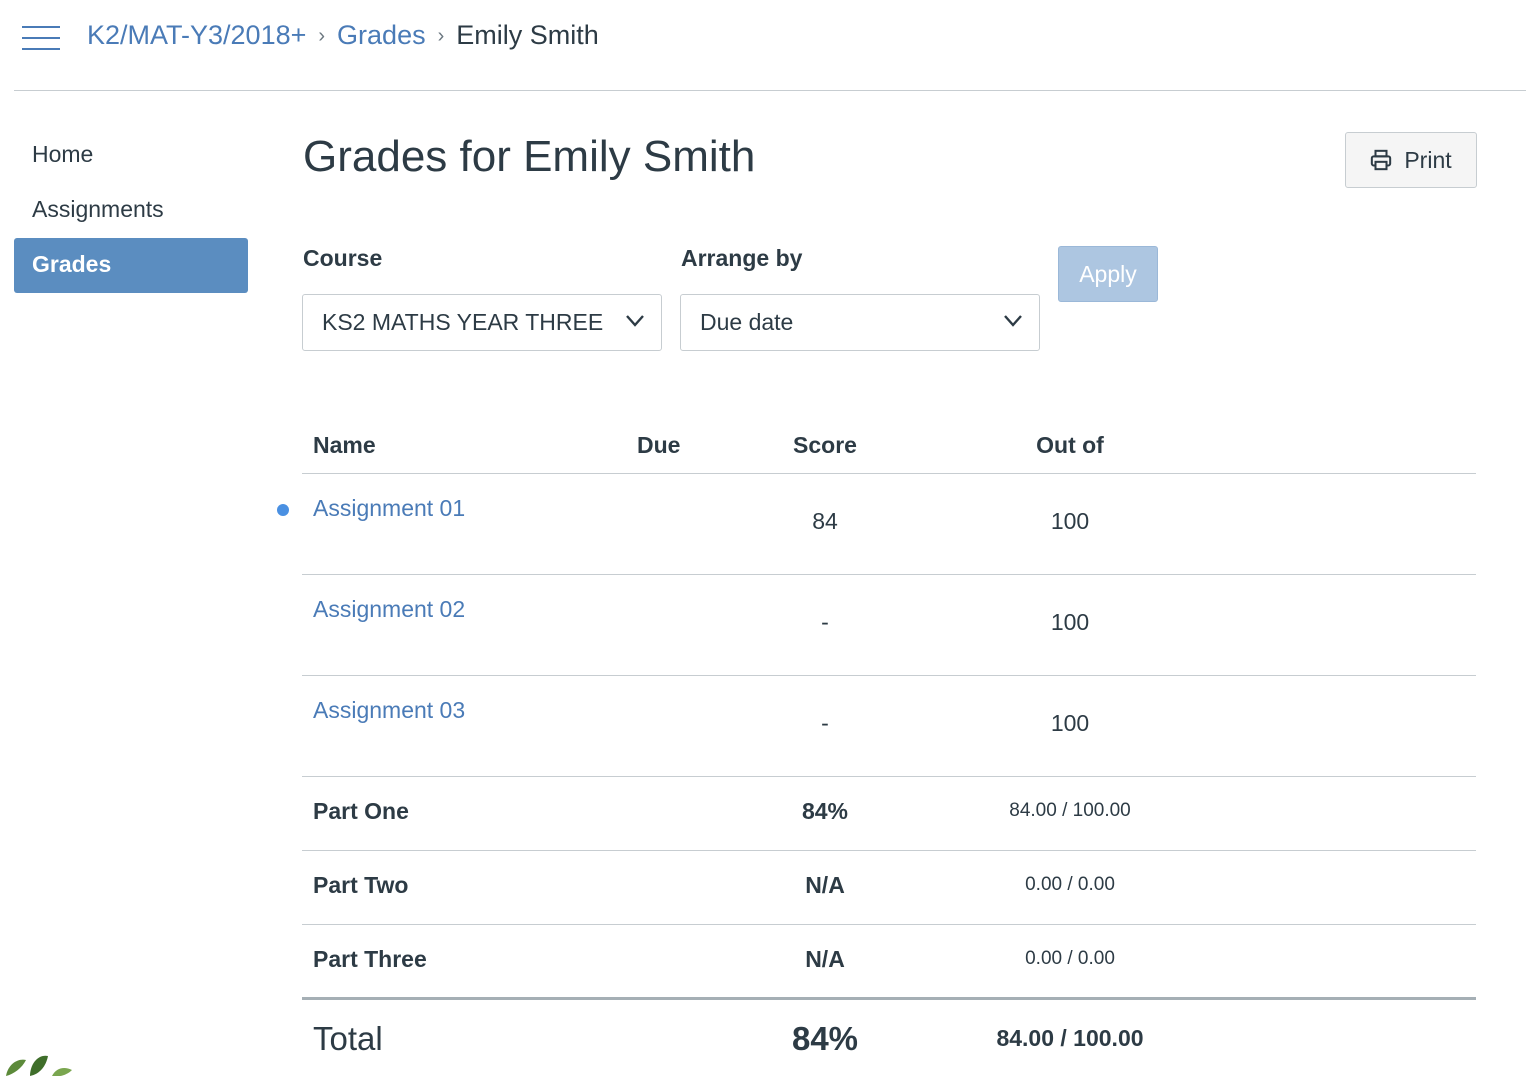 The width and height of the screenshot is (1526, 1076). I want to click on sidebar-item-assignments: Assignments, so click(131, 210).